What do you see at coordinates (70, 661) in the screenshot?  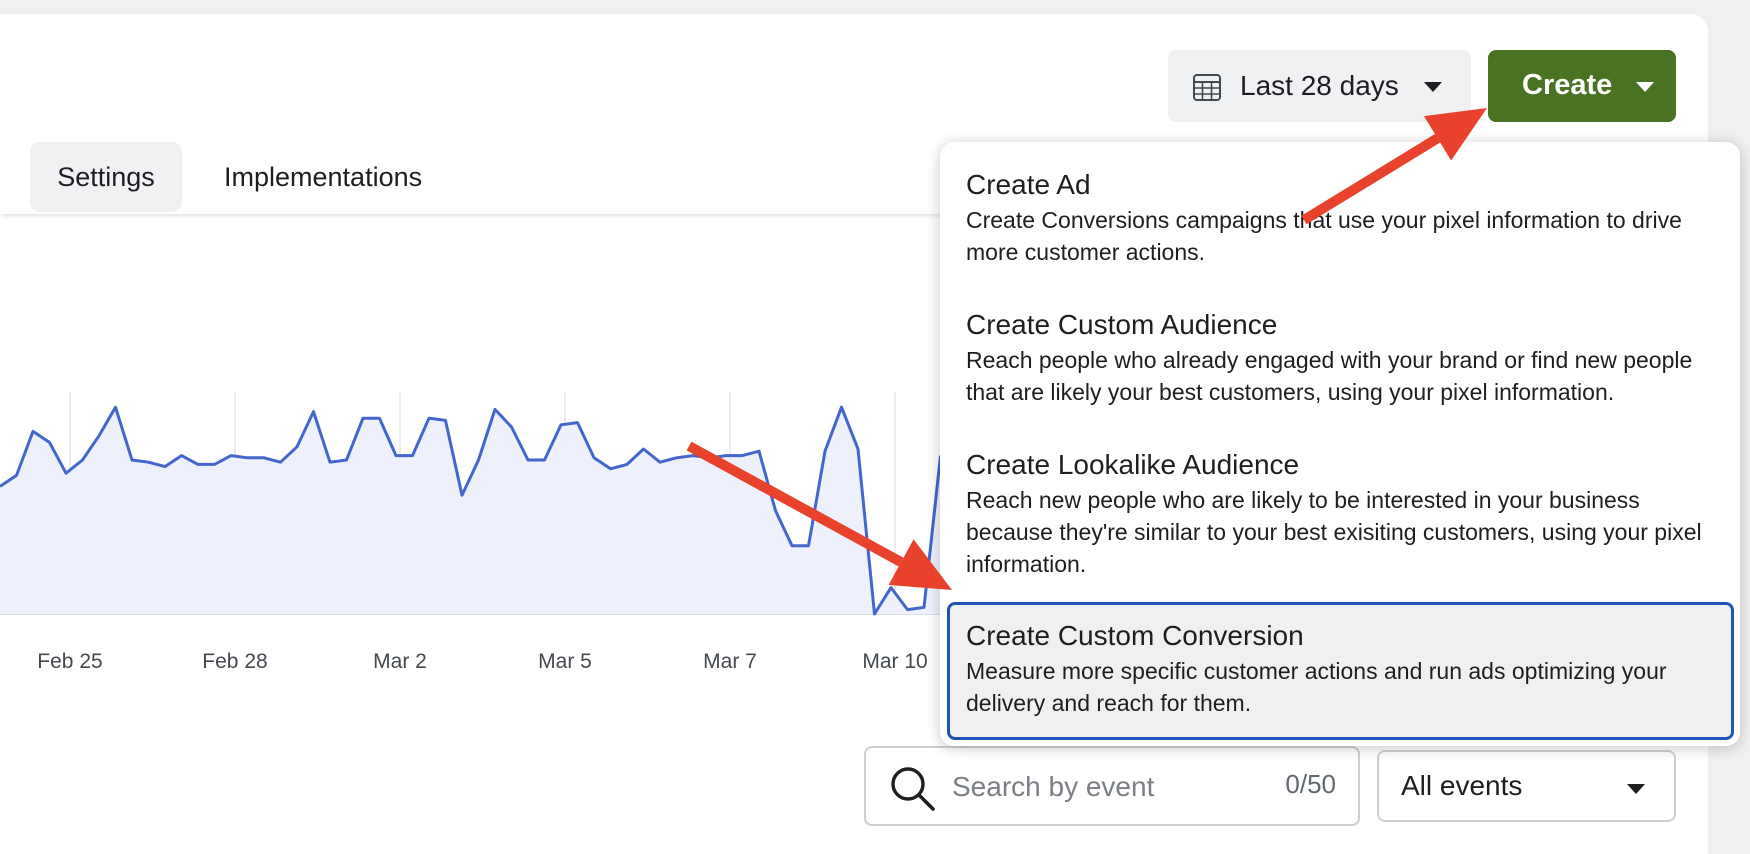 I see `x-tick-label: Feb 25` at bounding box center [70, 661].